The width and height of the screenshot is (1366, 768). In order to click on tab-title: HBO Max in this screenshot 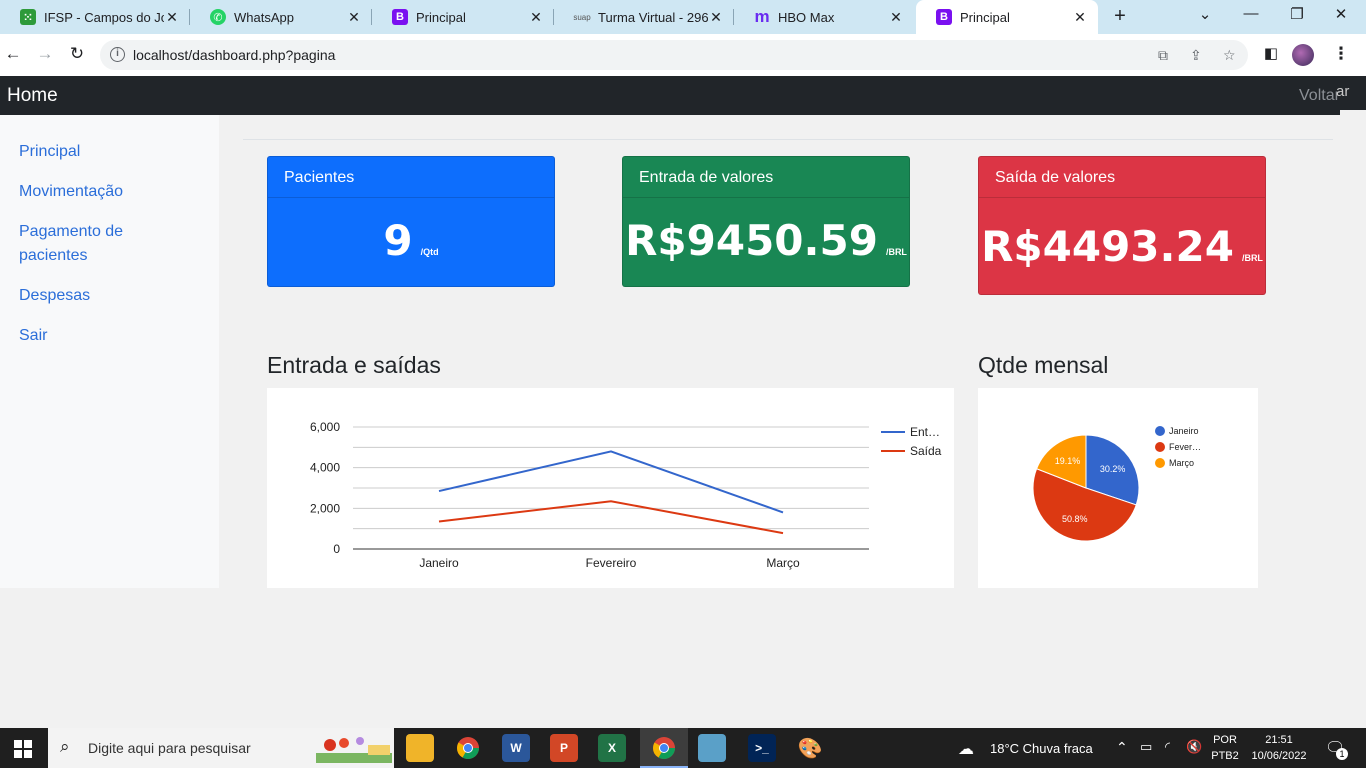, I will do `click(806, 17)`.